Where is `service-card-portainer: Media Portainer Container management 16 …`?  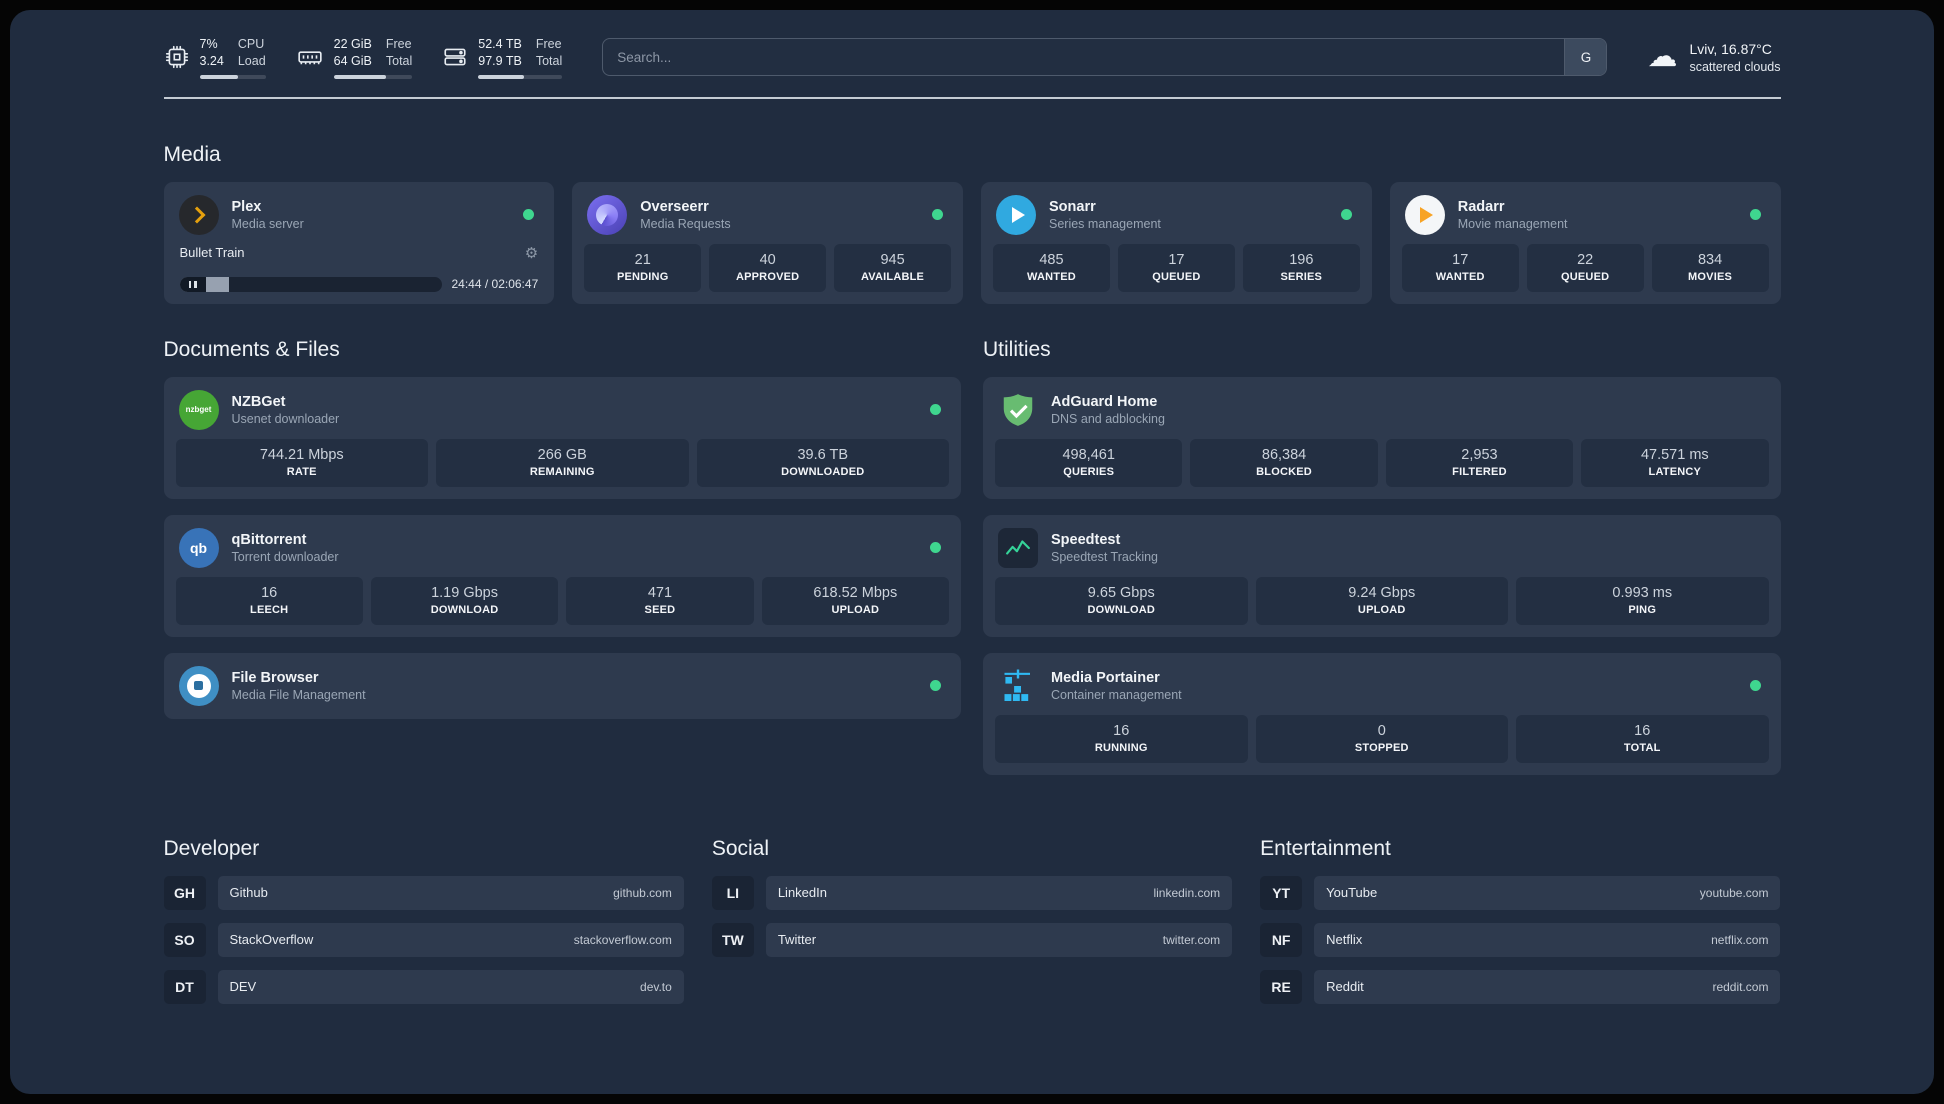 service-card-portainer: Media Portainer Container management 16 … is located at coordinates (1382, 713).